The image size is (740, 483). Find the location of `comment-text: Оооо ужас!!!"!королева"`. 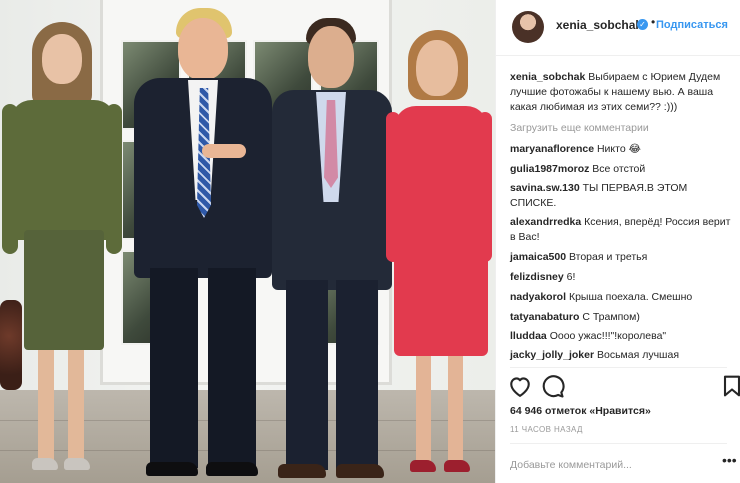

comment-text: Оооо ужас!!!"!королева" is located at coordinates (608, 336).